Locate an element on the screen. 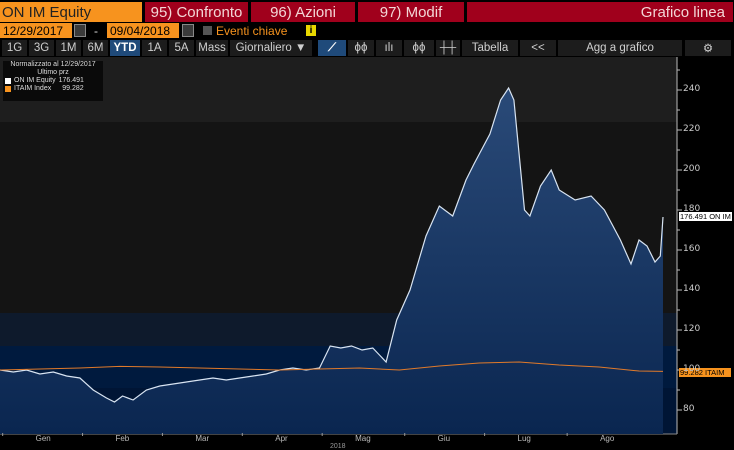  legend-item-on: ON IM Equity 176.491 is located at coordinates (53, 81).